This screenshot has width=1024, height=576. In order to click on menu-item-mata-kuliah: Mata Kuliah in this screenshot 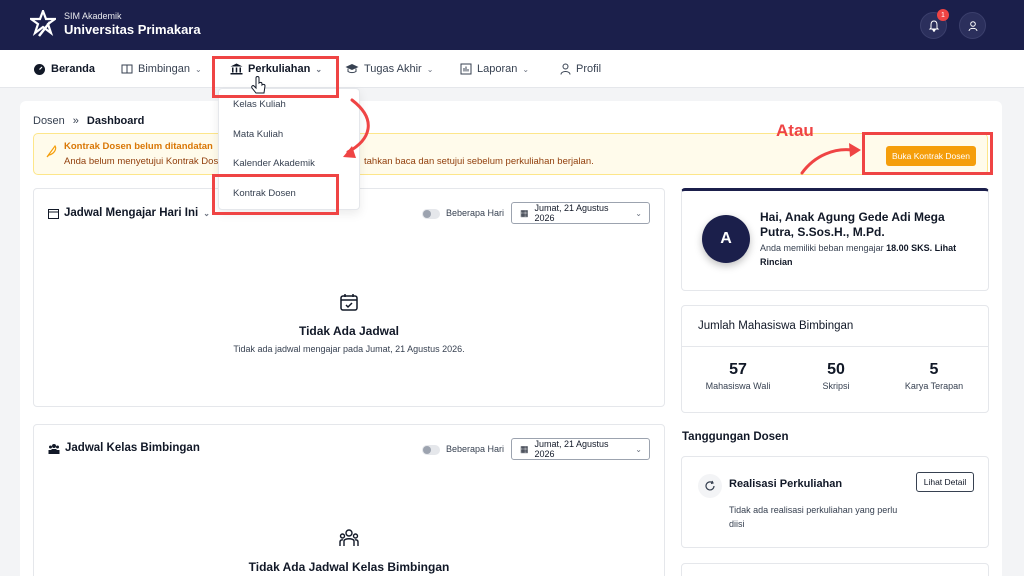, I will do `click(258, 134)`.